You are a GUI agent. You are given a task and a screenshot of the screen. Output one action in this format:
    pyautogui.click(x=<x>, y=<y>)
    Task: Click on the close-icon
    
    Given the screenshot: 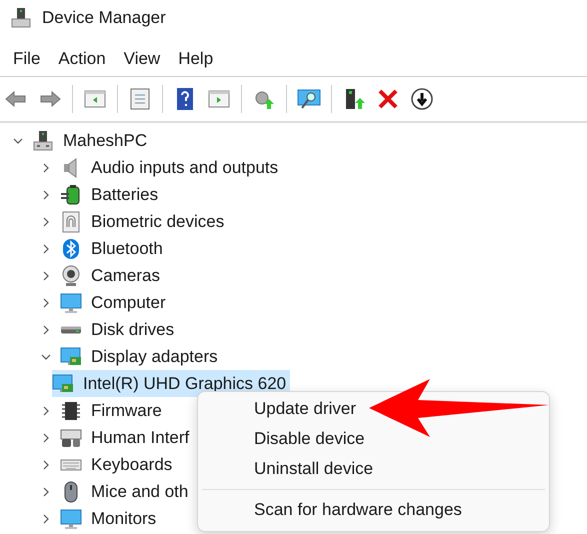 What is the action you would take?
    pyautogui.click(x=388, y=99)
    